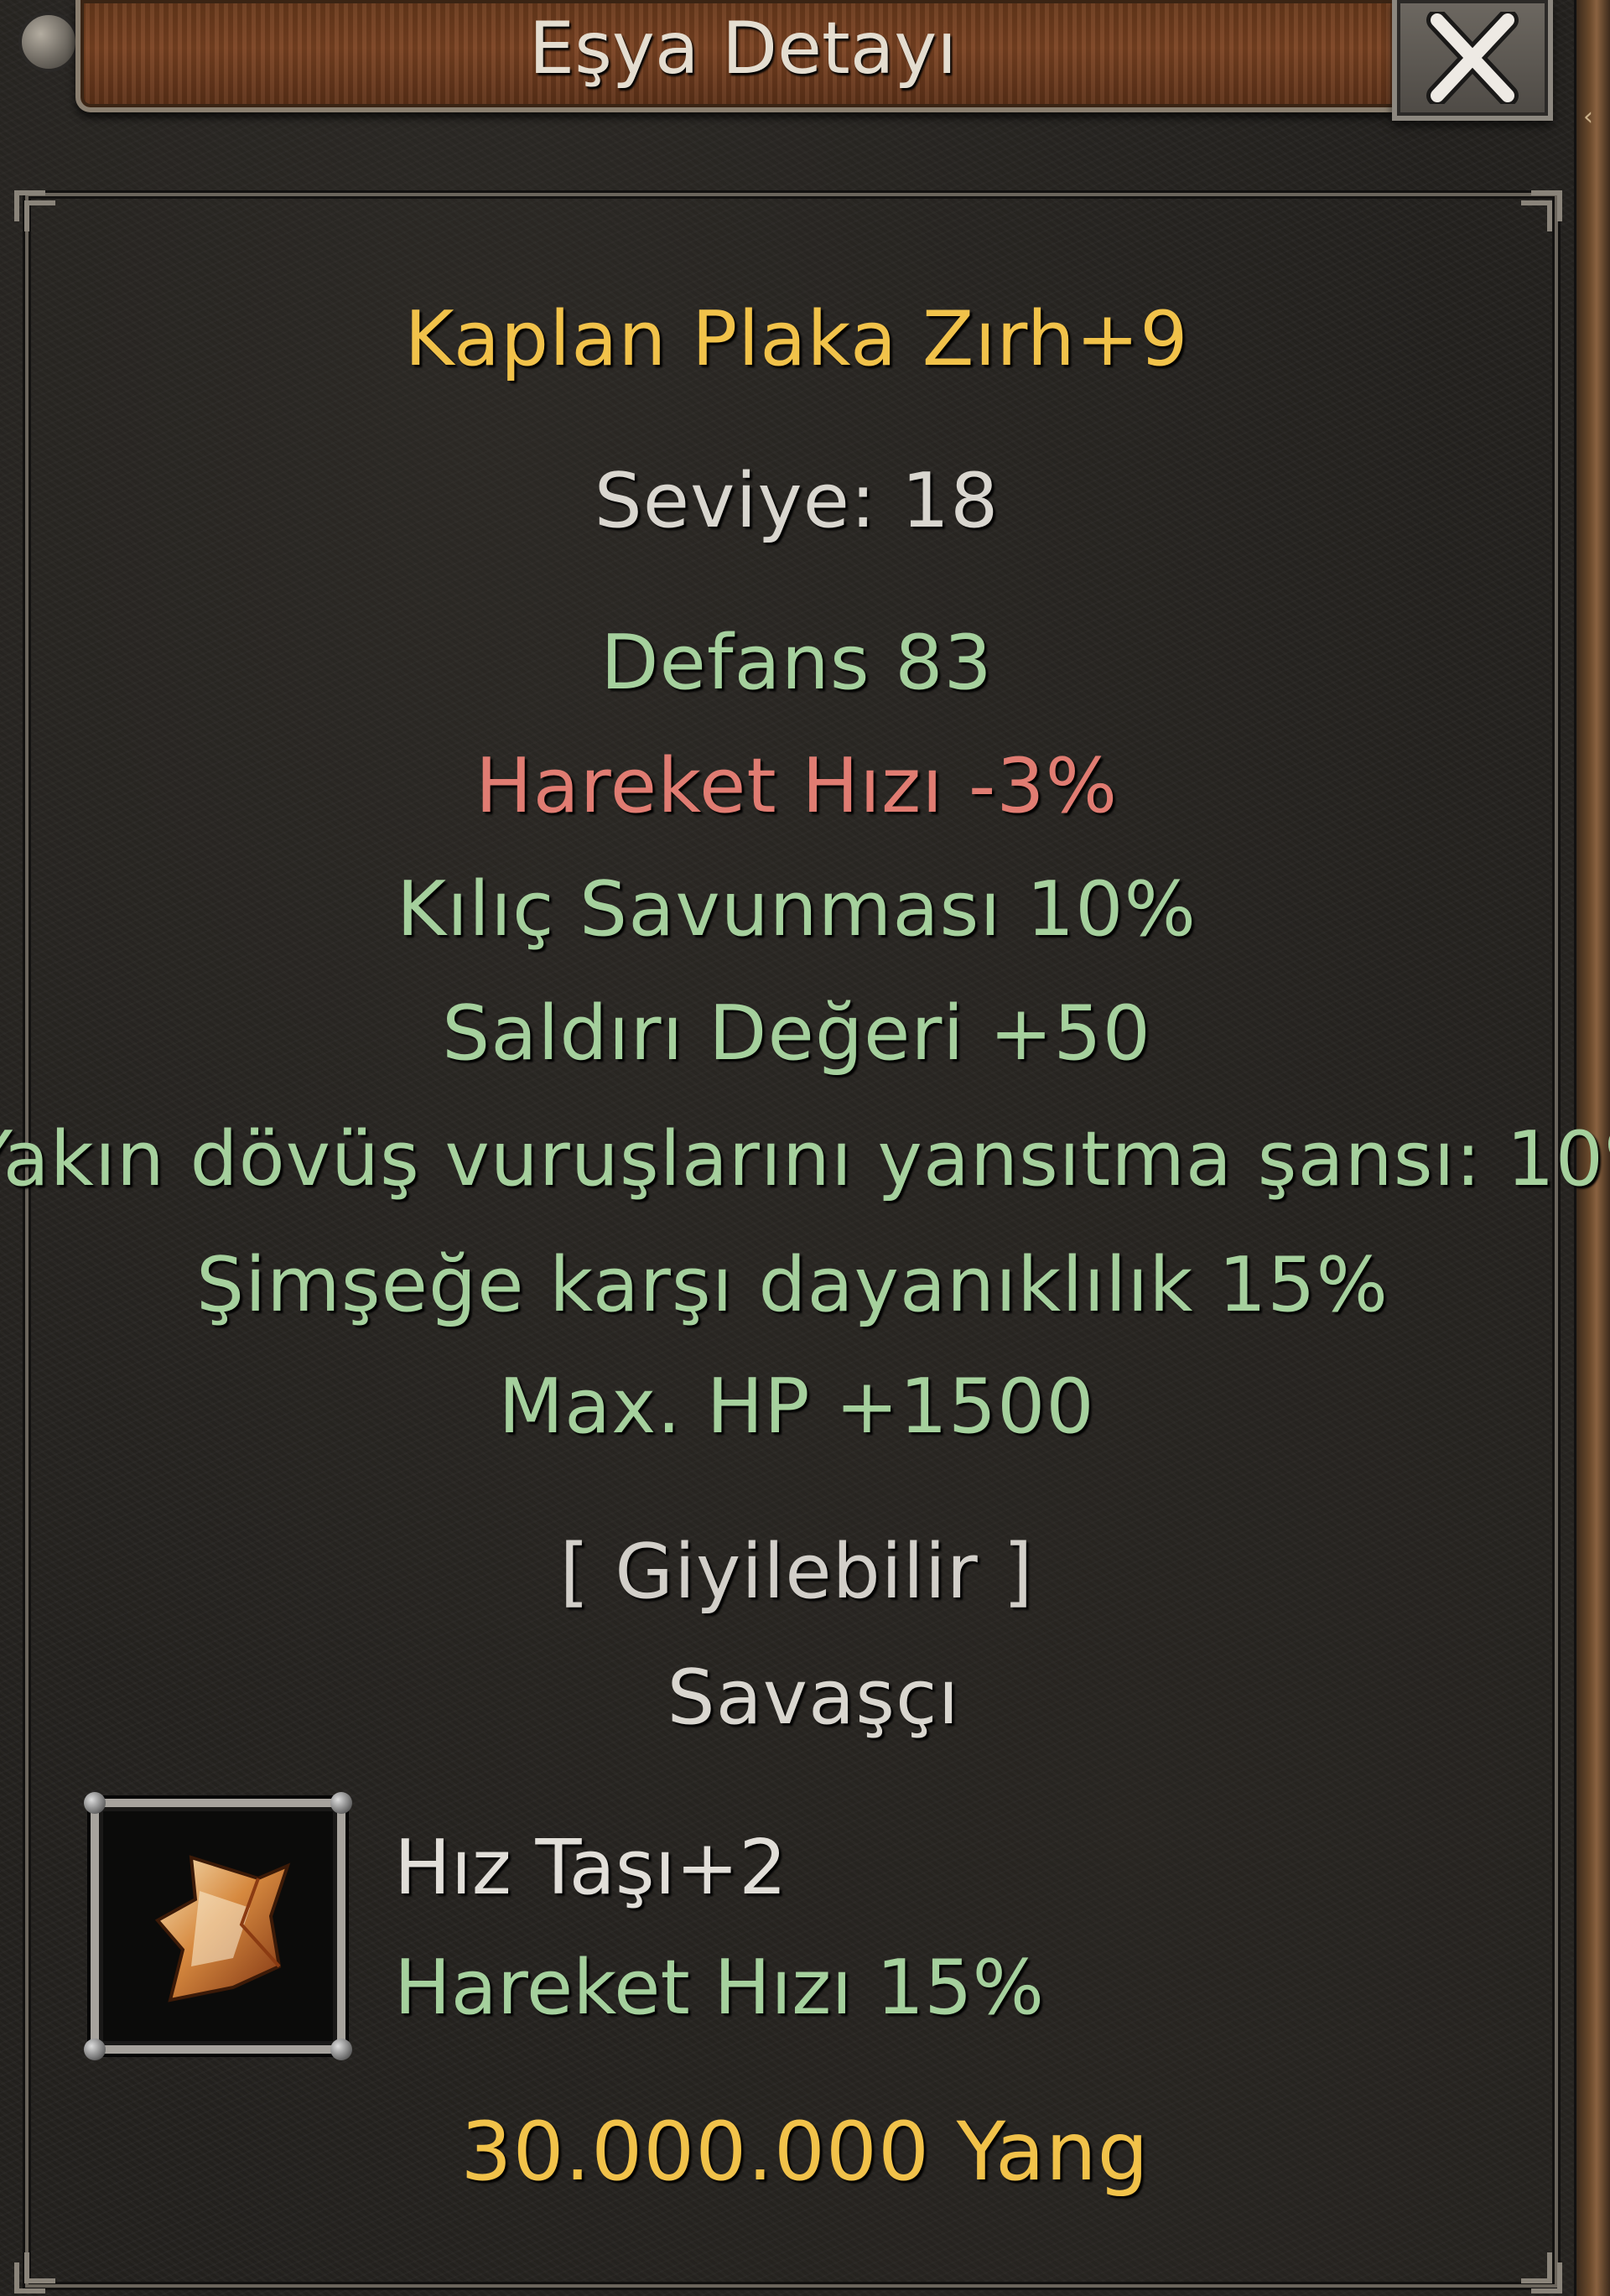 The width and height of the screenshot is (1610, 2296). What do you see at coordinates (796, 1034) in the screenshot?
I see `item-attribute: Saldırı Değeri +50` at bounding box center [796, 1034].